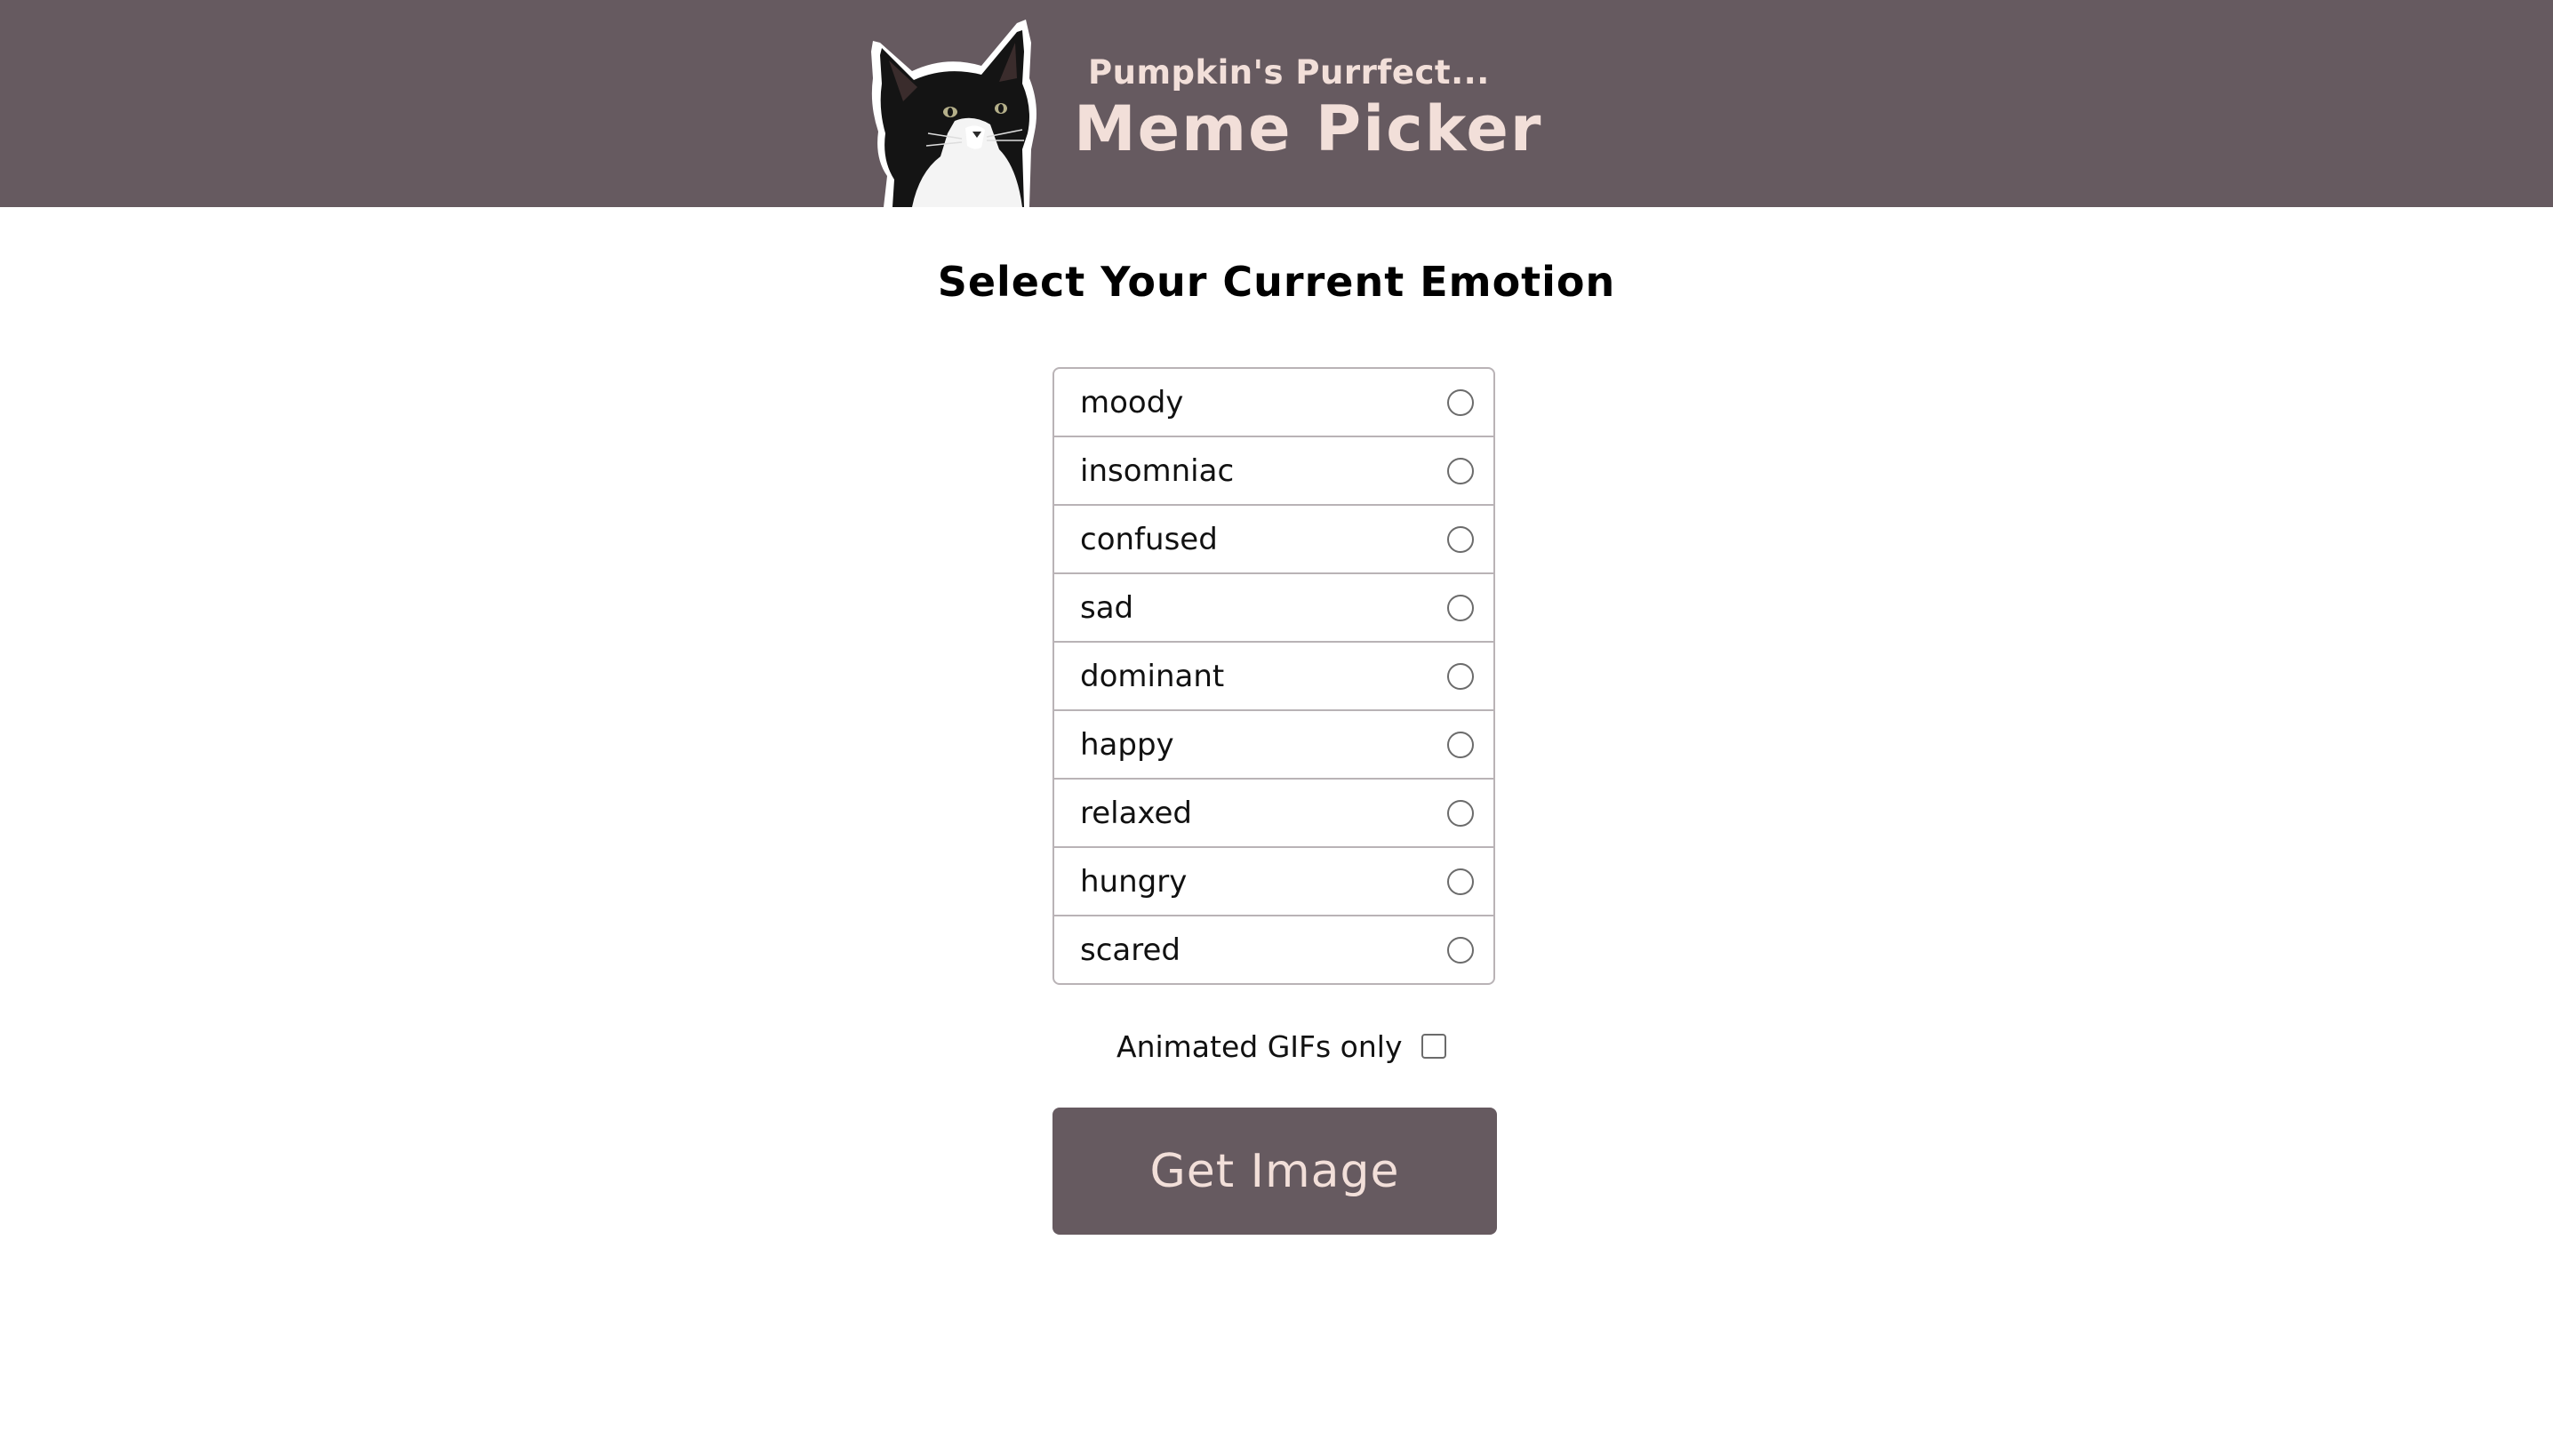 The width and height of the screenshot is (2553, 1456). What do you see at coordinates (1157, 470) in the screenshot?
I see `emotion-label: insomniac` at bounding box center [1157, 470].